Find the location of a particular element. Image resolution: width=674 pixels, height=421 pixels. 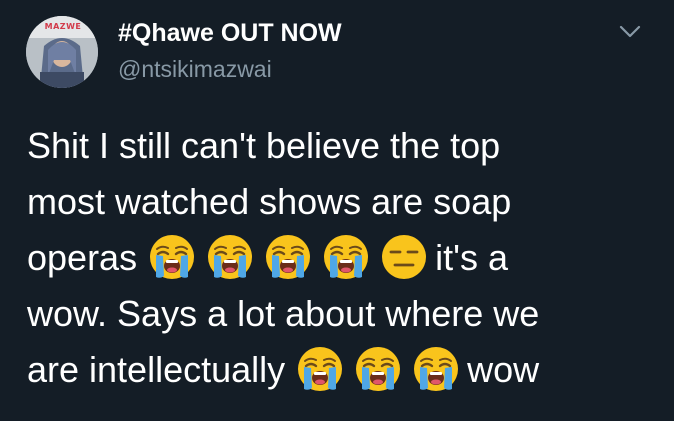

tweet-line-text: most watched shows are soap is located at coordinates (269, 201).